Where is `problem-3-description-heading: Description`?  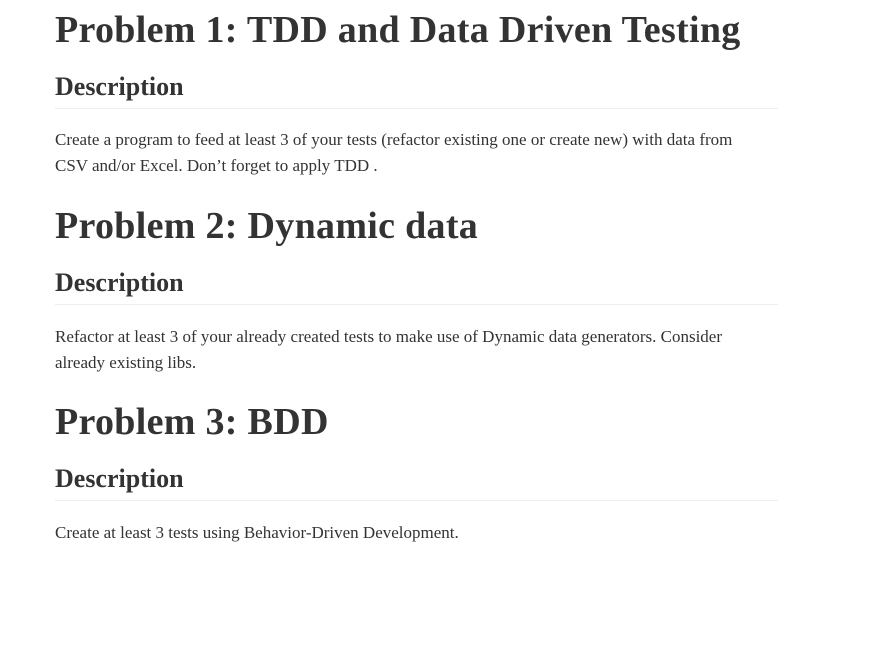
problem-3-description-heading: Description is located at coordinates (416, 482).